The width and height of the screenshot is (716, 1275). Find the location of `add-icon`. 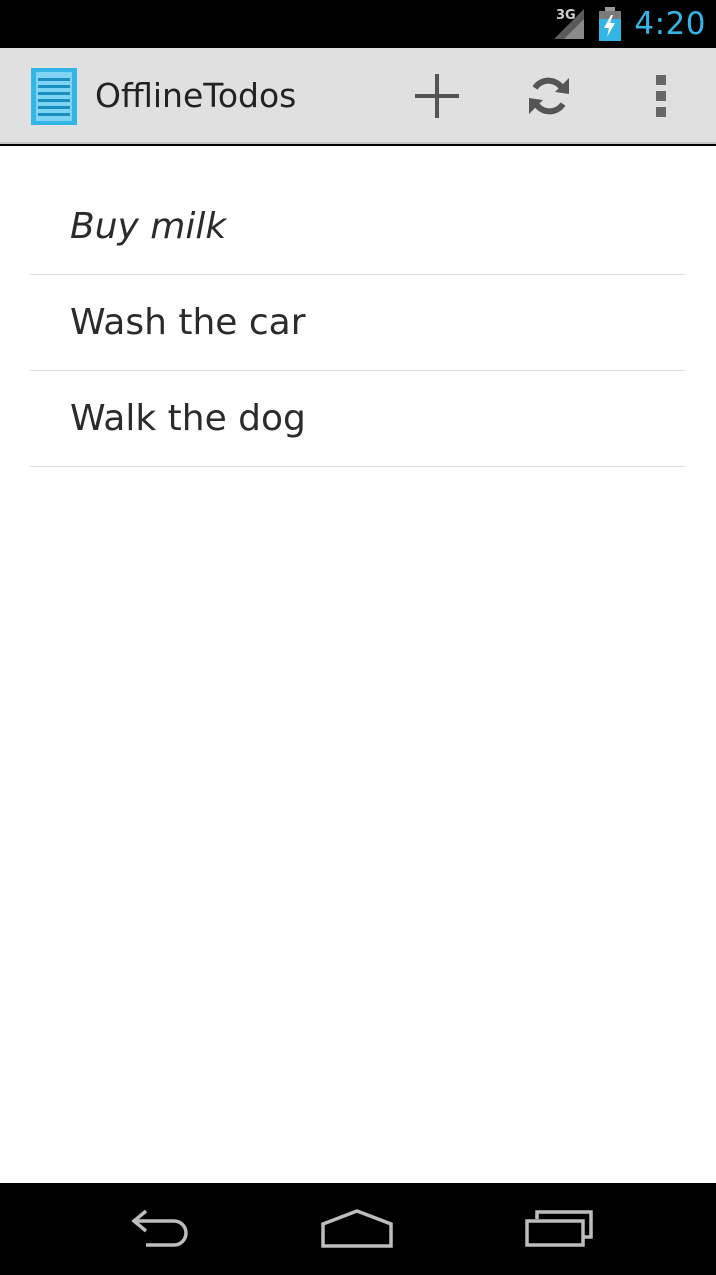

add-icon is located at coordinates (437, 96).